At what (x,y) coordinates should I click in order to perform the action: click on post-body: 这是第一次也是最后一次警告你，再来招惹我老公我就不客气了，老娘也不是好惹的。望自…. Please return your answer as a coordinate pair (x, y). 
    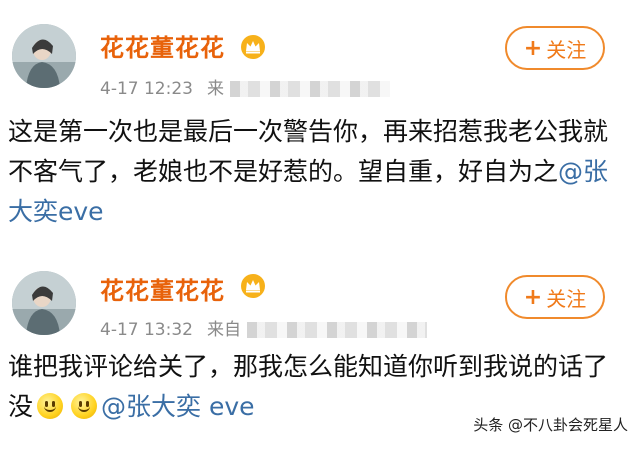
    Looking at the image, I should click on (308, 151).